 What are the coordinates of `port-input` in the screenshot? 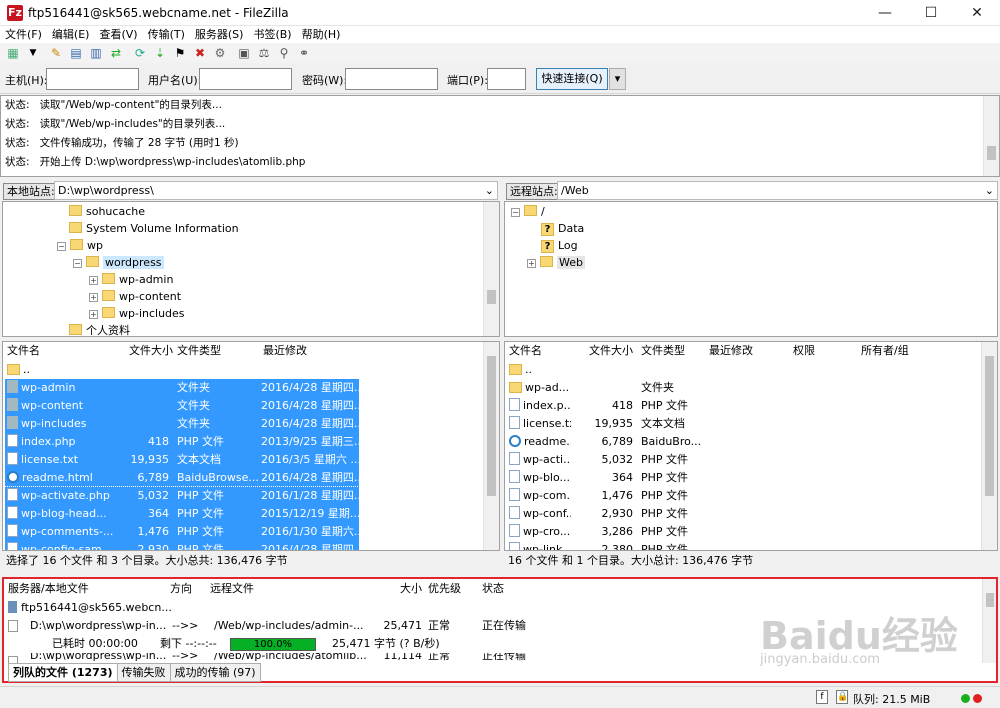 It's located at (506, 79).